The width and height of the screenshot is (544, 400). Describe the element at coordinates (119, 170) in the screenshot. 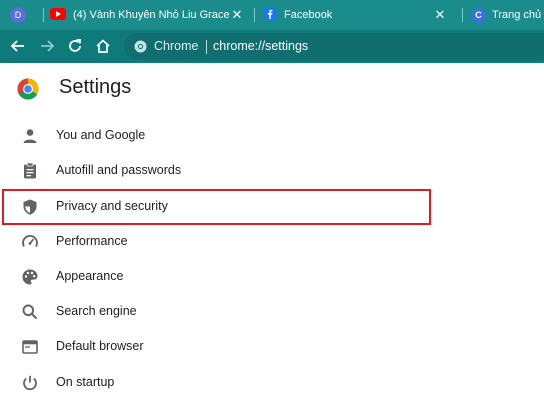

I see `menu-item-label: Autofill and passwords` at that location.